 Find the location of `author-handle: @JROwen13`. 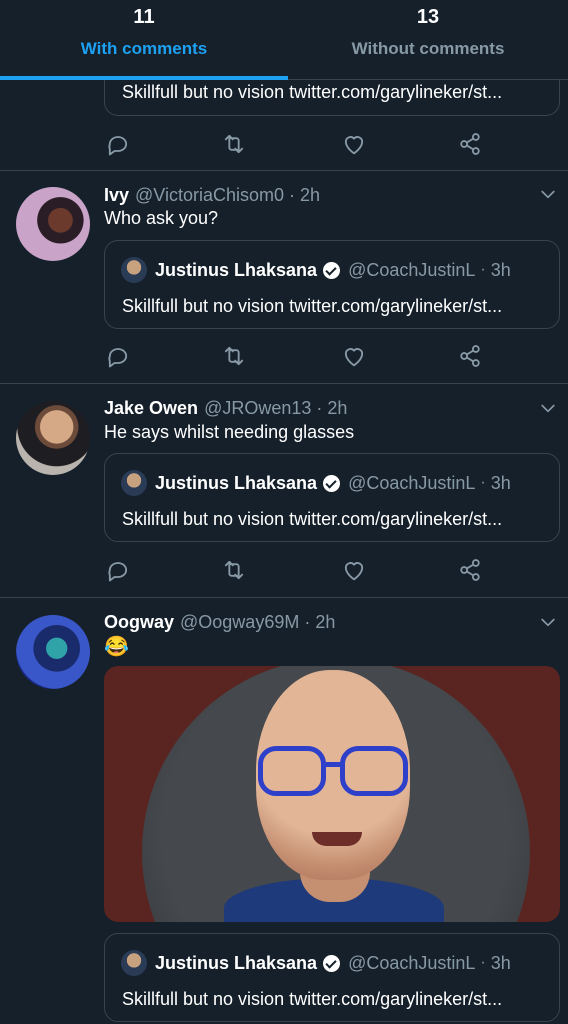

author-handle: @JROwen13 is located at coordinates (258, 407).